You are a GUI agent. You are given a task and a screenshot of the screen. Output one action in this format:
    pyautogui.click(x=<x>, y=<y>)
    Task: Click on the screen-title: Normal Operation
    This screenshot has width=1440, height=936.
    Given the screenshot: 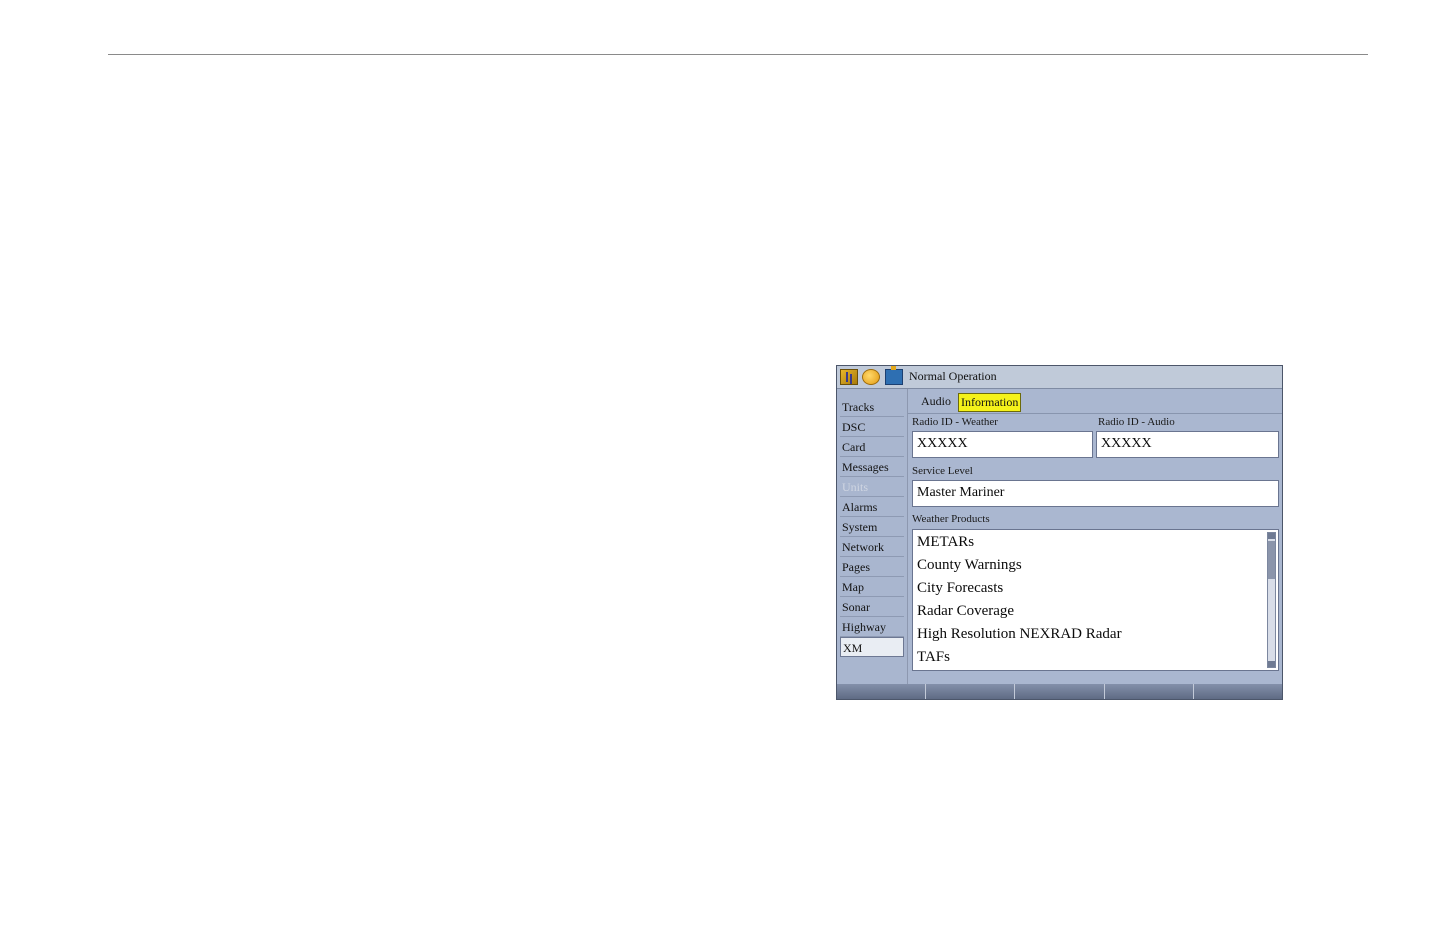 What is the action you would take?
    pyautogui.click(x=953, y=376)
    